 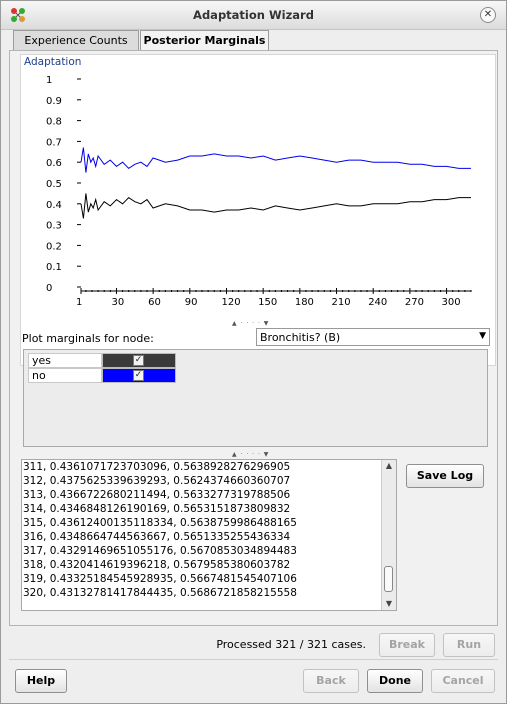 I want to click on scrollbar-thumb, so click(x=388, y=579).